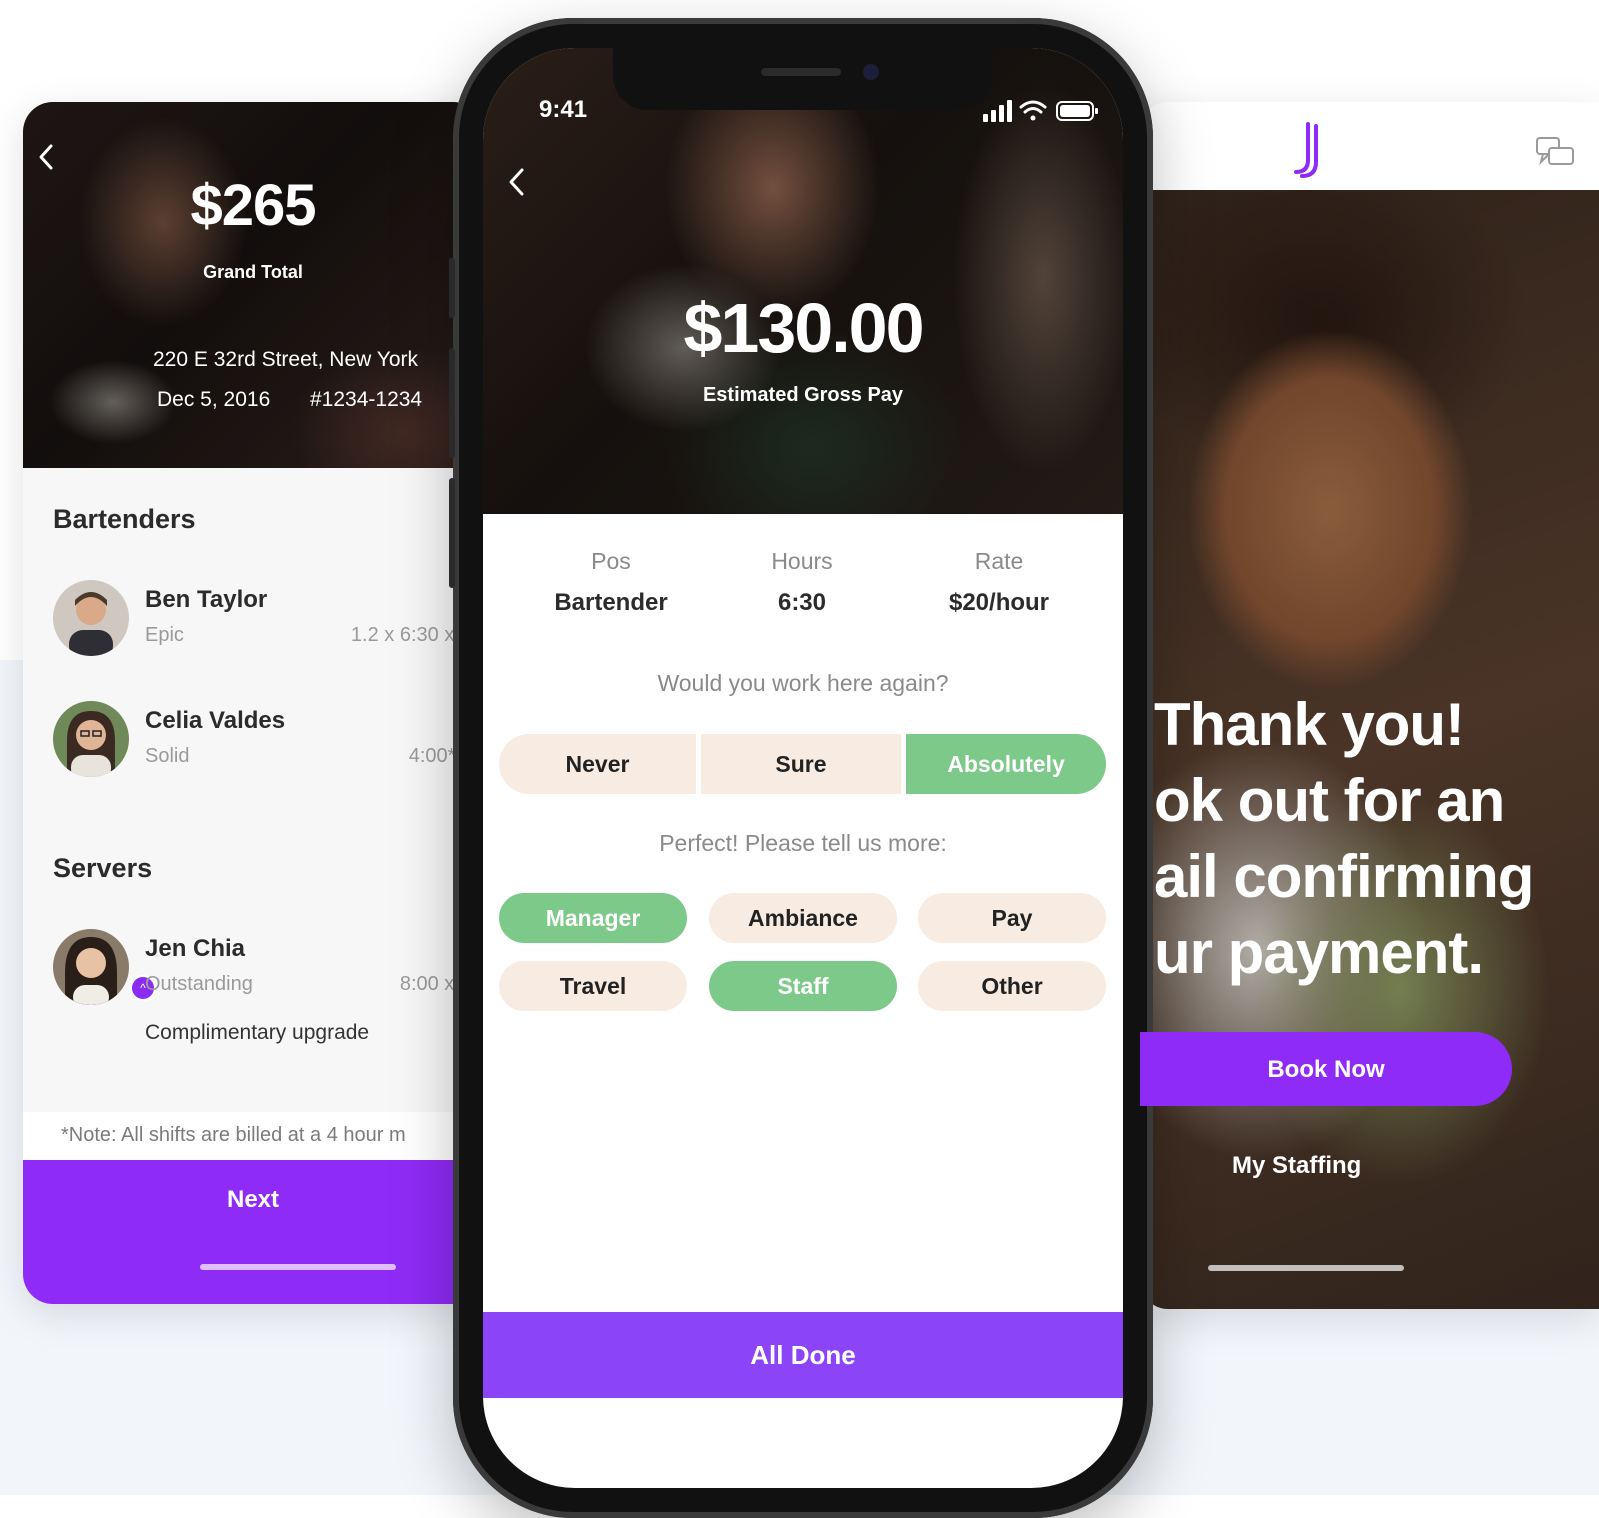 This screenshot has width=1599, height=1518. Describe the element at coordinates (164, 635) in the screenshot. I see `staff-tier: Epic` at that location.